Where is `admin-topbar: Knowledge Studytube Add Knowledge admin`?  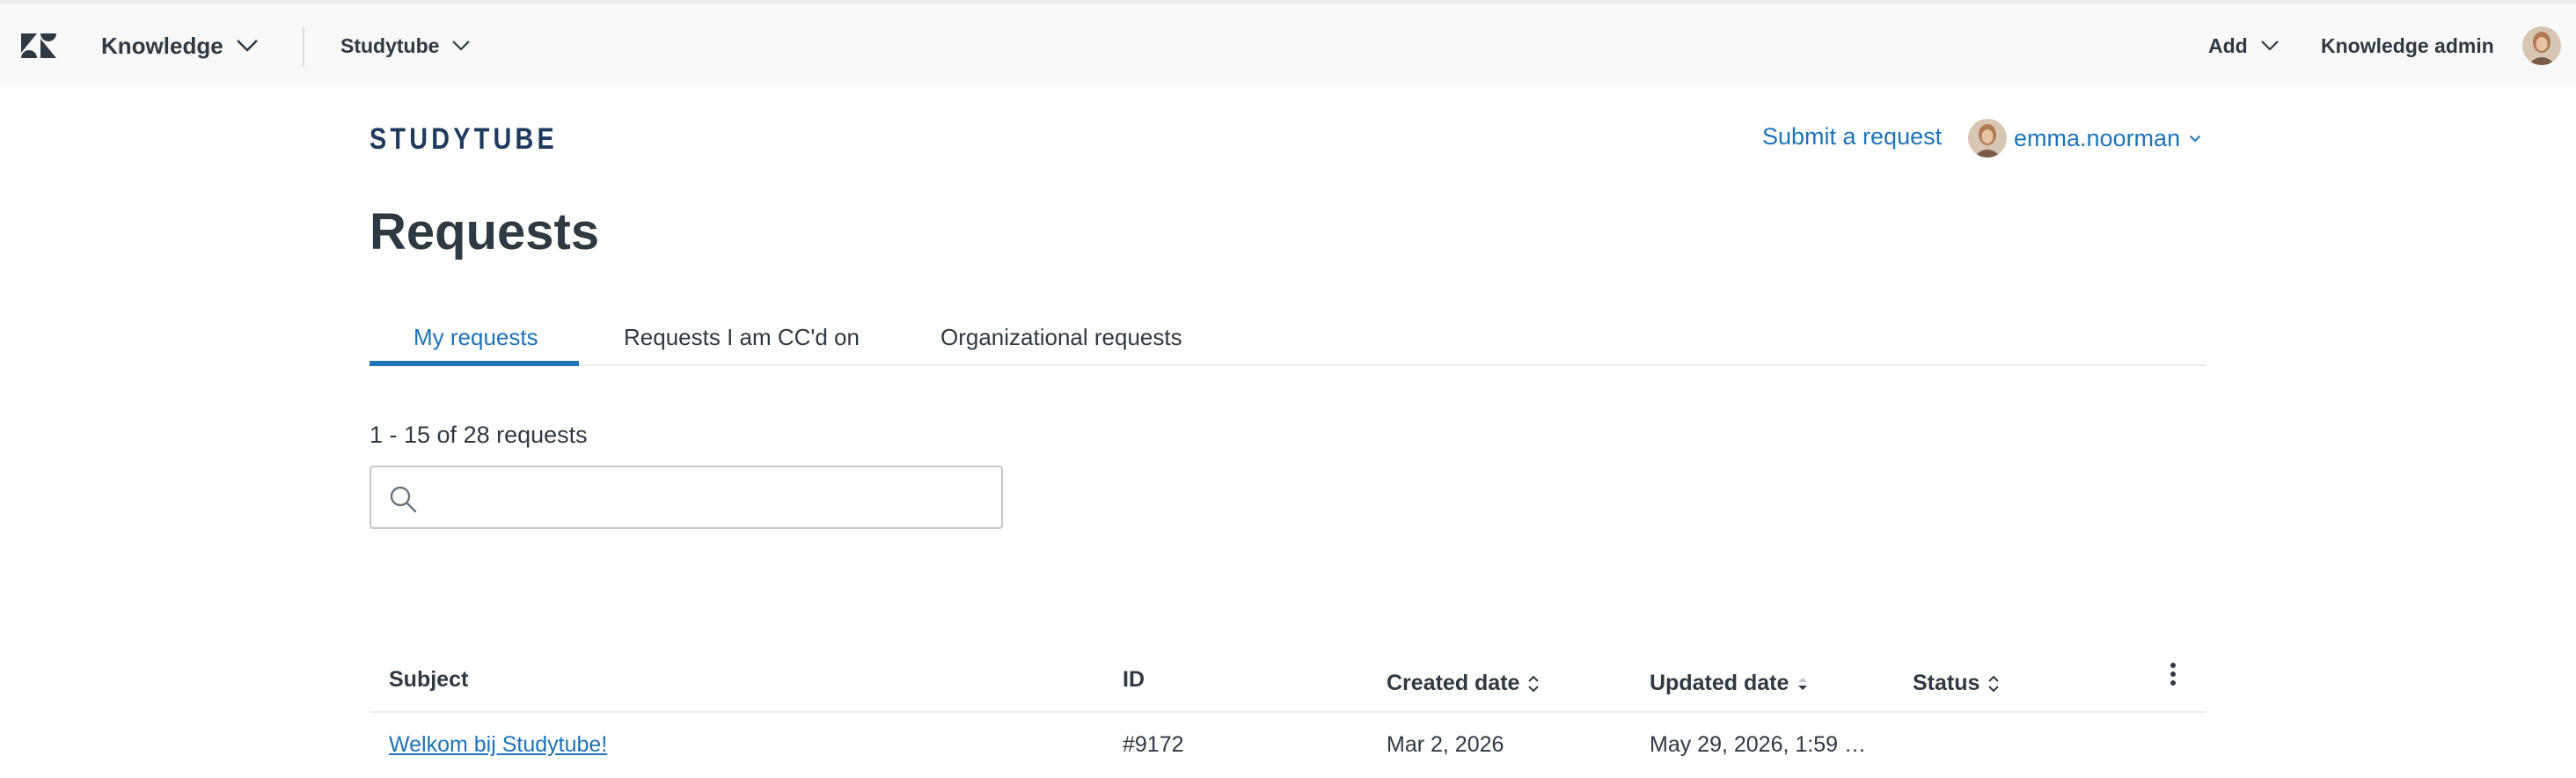
admin-topbar: Knowledge Studytube Add Knowledge admin is located at coordinates (1288, 42).